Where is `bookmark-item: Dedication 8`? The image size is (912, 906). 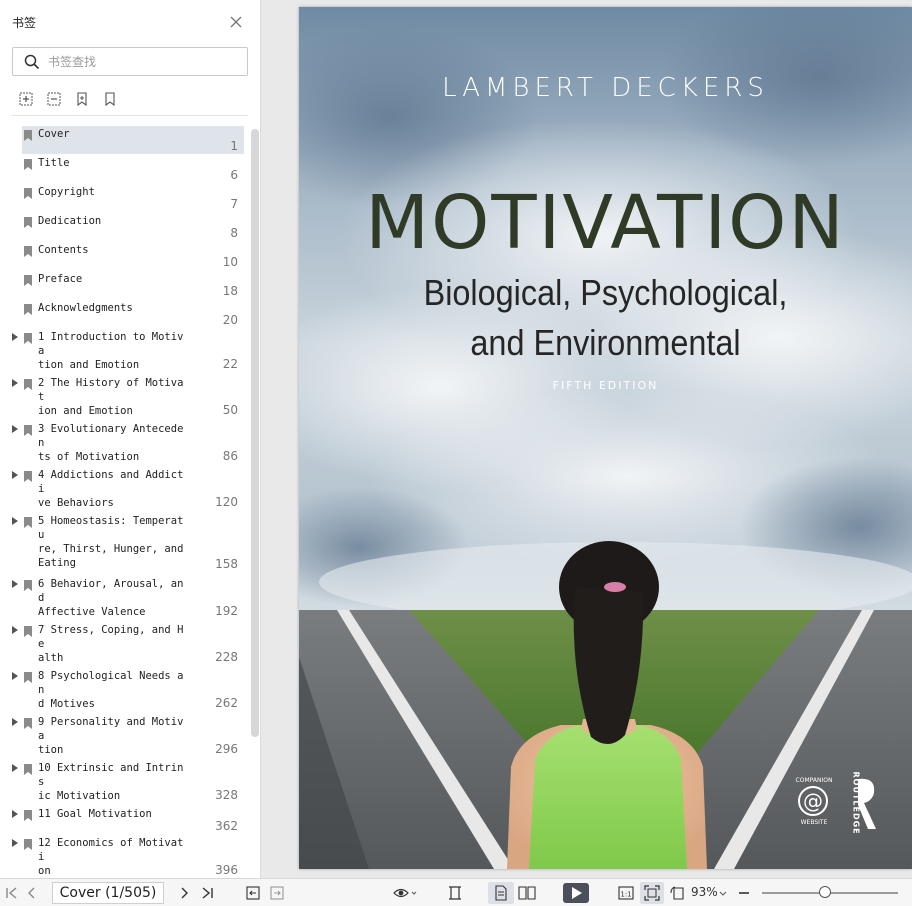
bookmark-item: Dedication 8 is located at coordinates (133, 227).